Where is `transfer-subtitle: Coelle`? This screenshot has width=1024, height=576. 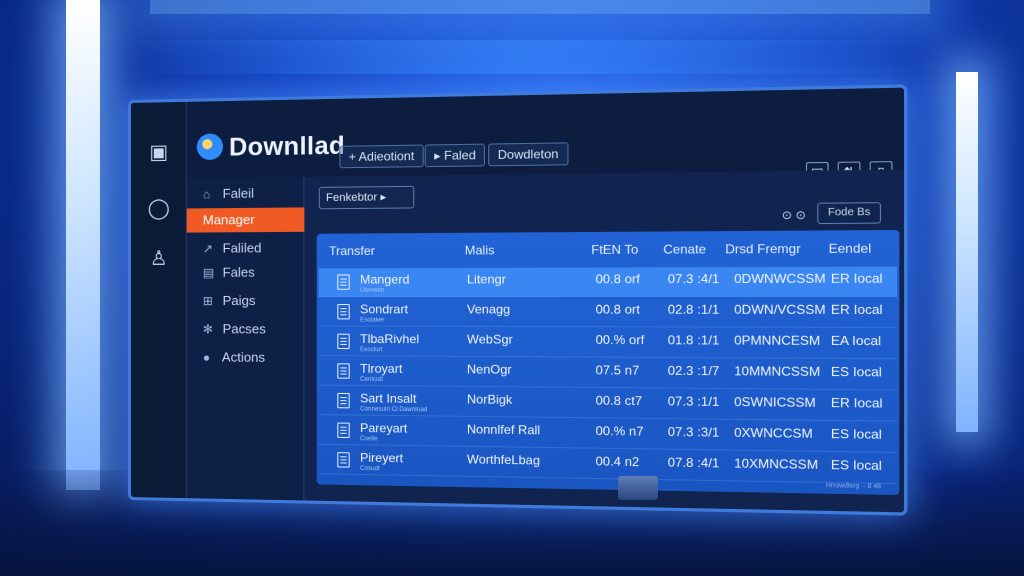 transfer-subtitle: Coelle is located at coordinates (383, 439).